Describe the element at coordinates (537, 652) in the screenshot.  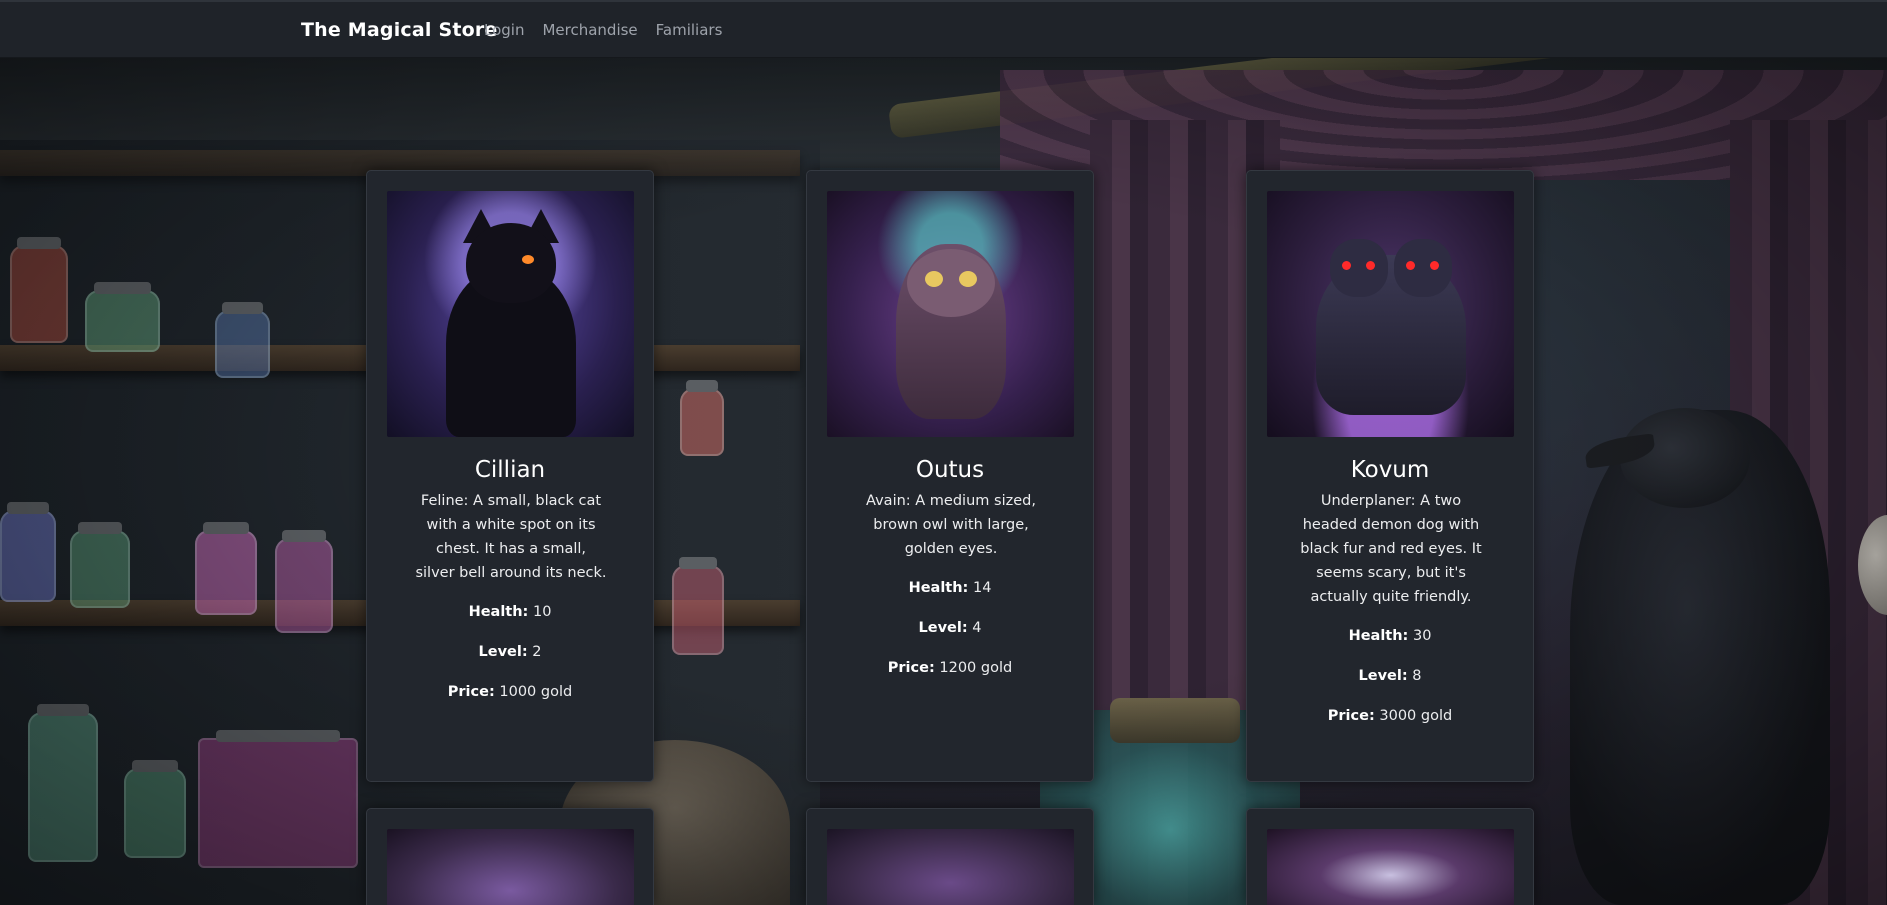
I see `level-value: 2` at that location.